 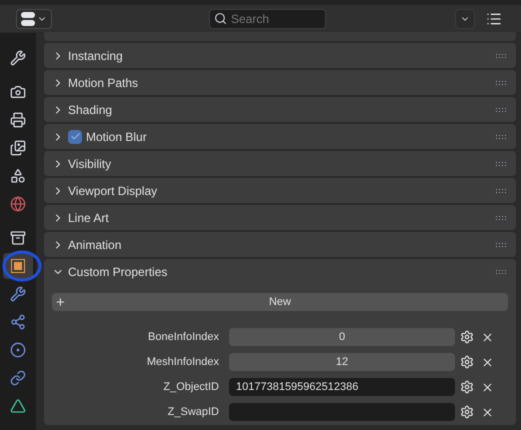 I want to click on highlight-circle, so click(x=22, y=266).